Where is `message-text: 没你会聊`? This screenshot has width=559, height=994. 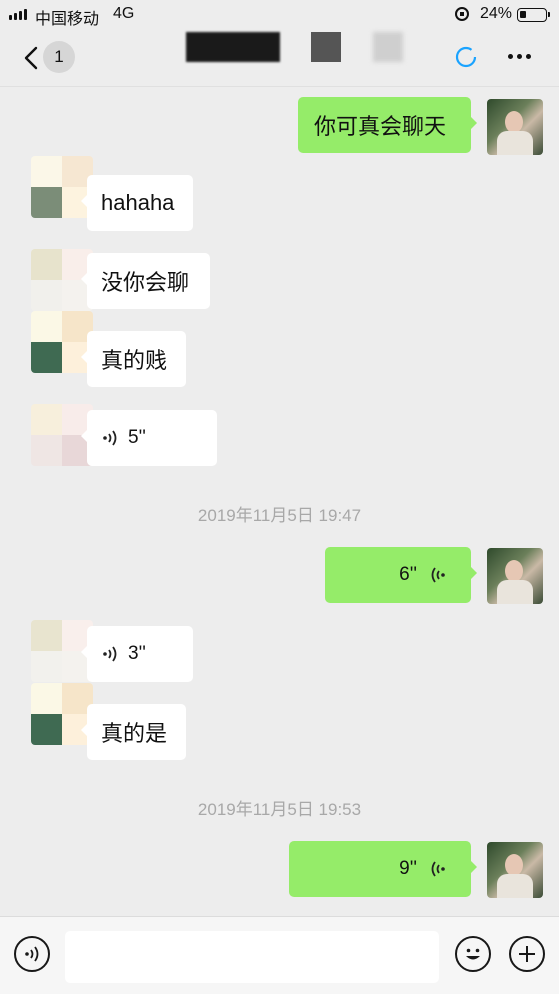 message-text: 没你会聊 is located at coordinates (145, 282).